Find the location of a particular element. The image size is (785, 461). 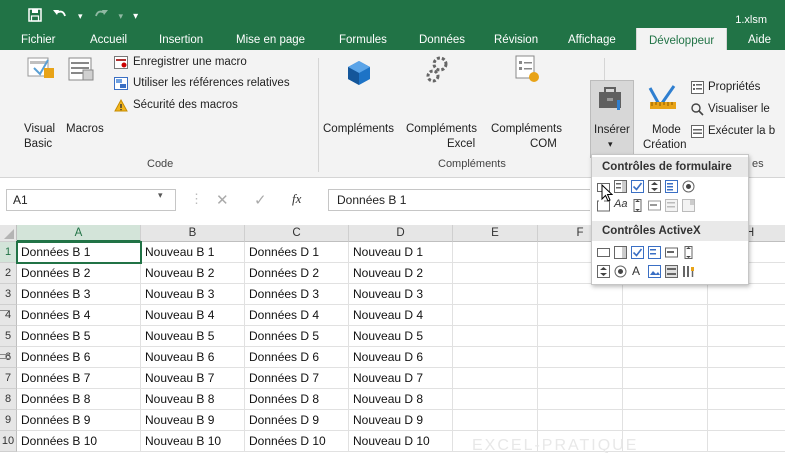

com-complements-label-1: Compléments is located at coordinates (526, 129).